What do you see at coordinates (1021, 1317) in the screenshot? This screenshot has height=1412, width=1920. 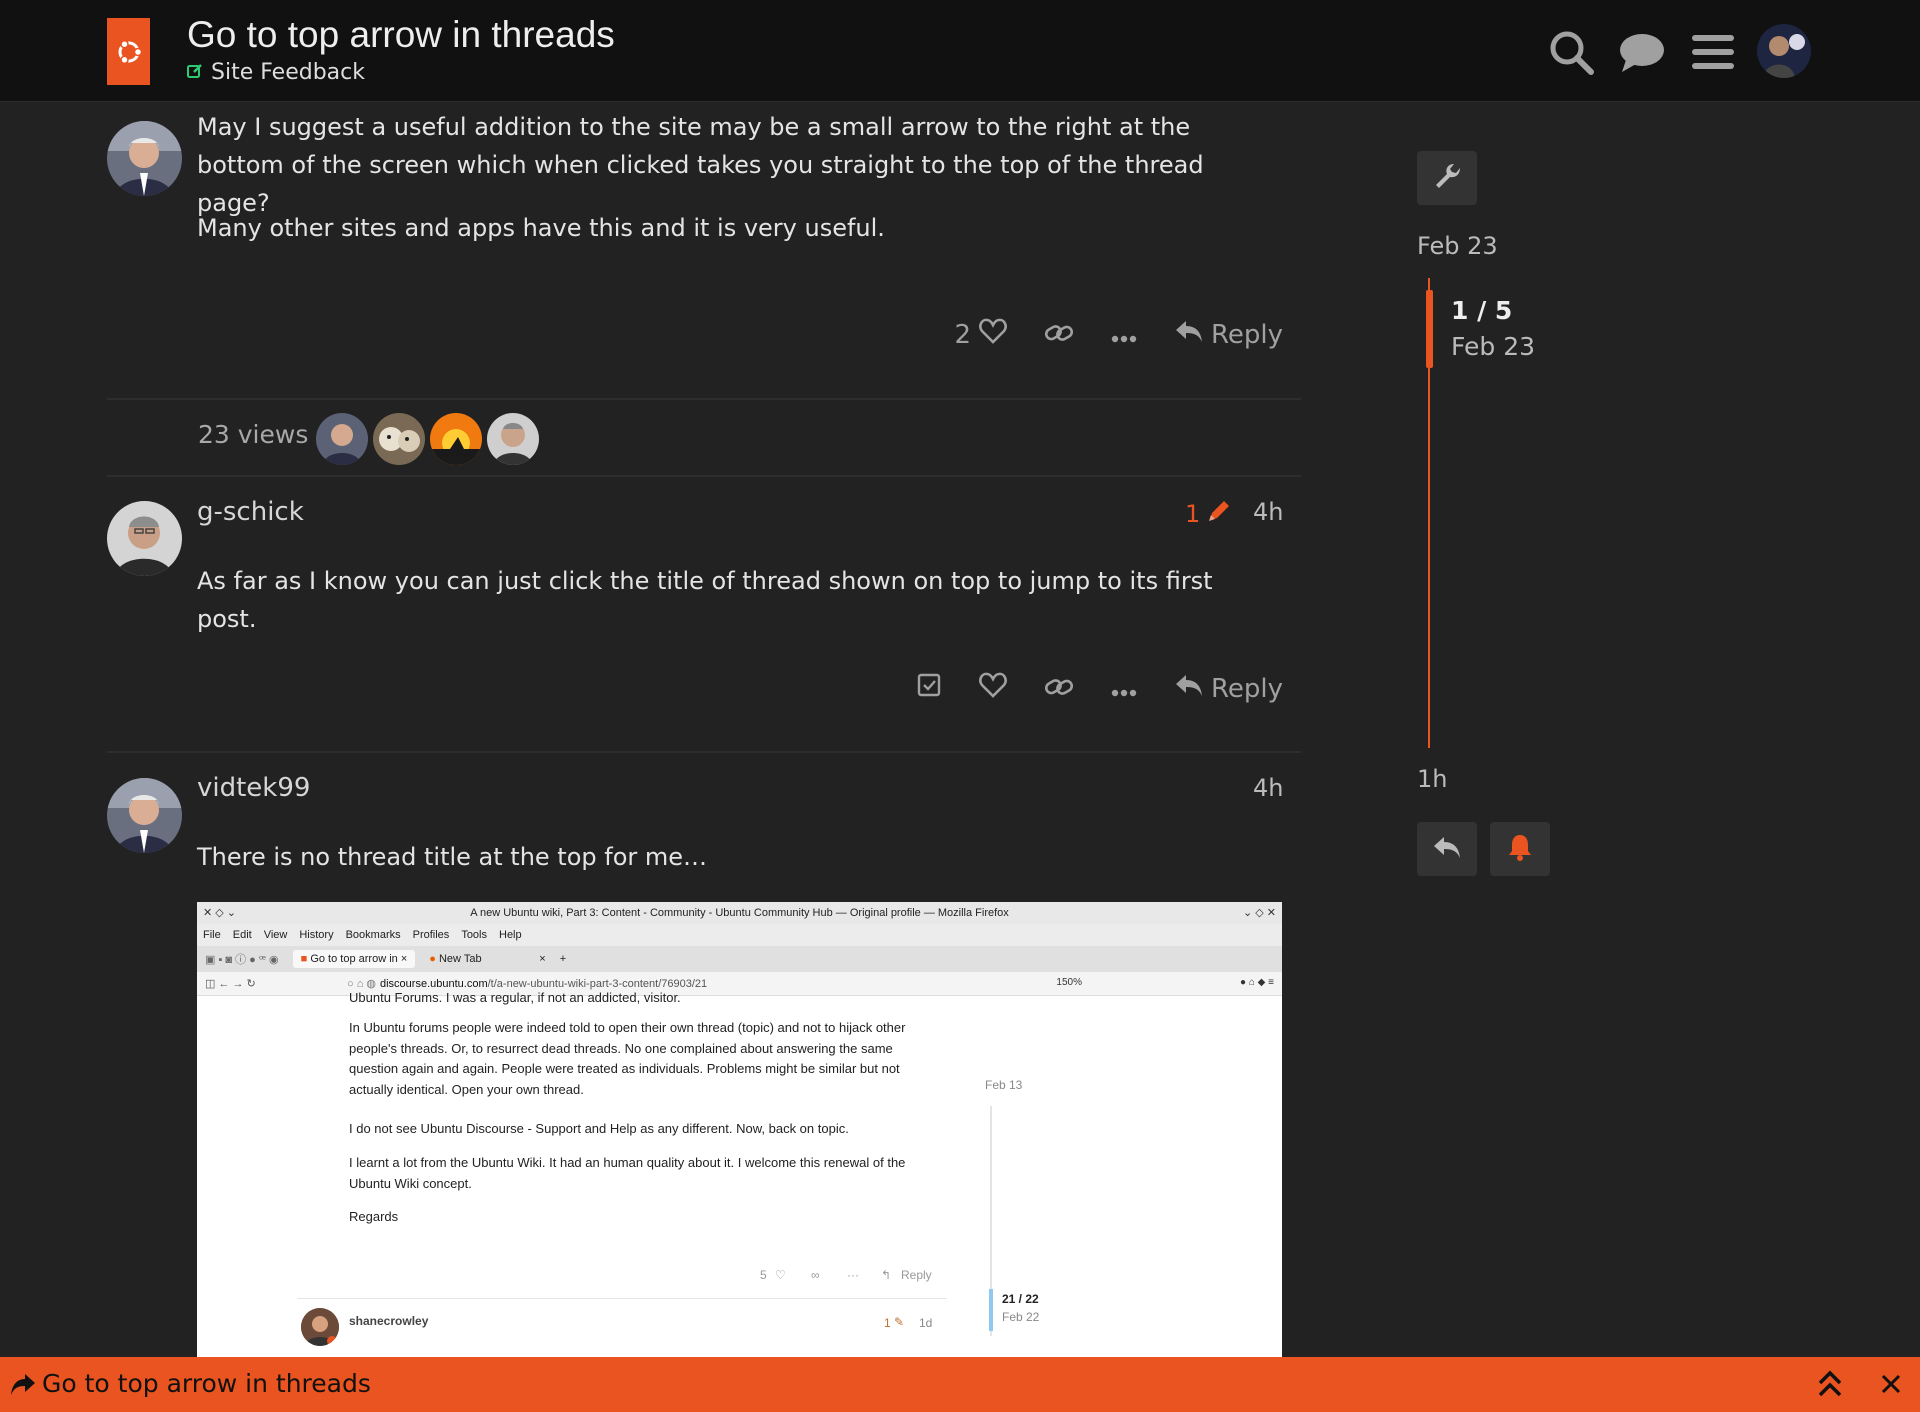 I see `timeline-date: Feb 22` at bounding box center [1021, 1317].